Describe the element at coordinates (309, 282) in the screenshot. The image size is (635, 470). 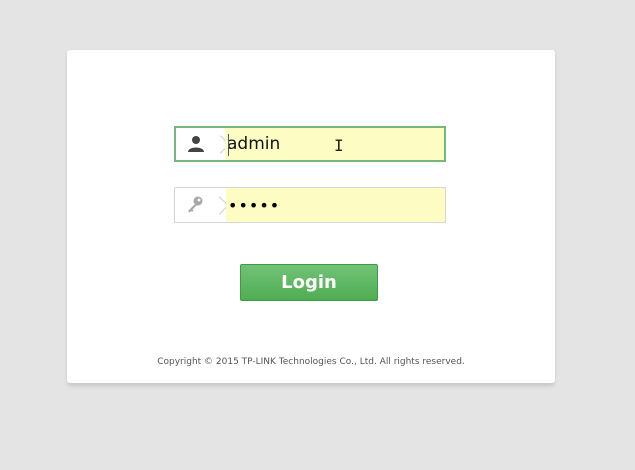
I see `login-button: Login` at that location.